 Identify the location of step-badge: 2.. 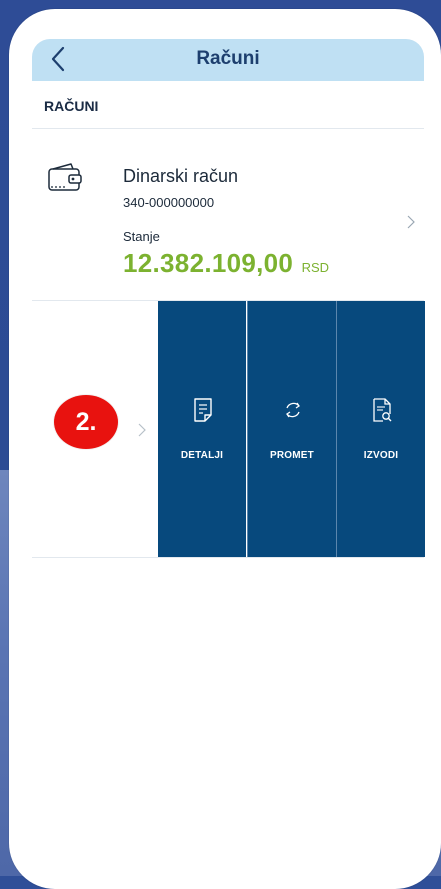
(86, 422).